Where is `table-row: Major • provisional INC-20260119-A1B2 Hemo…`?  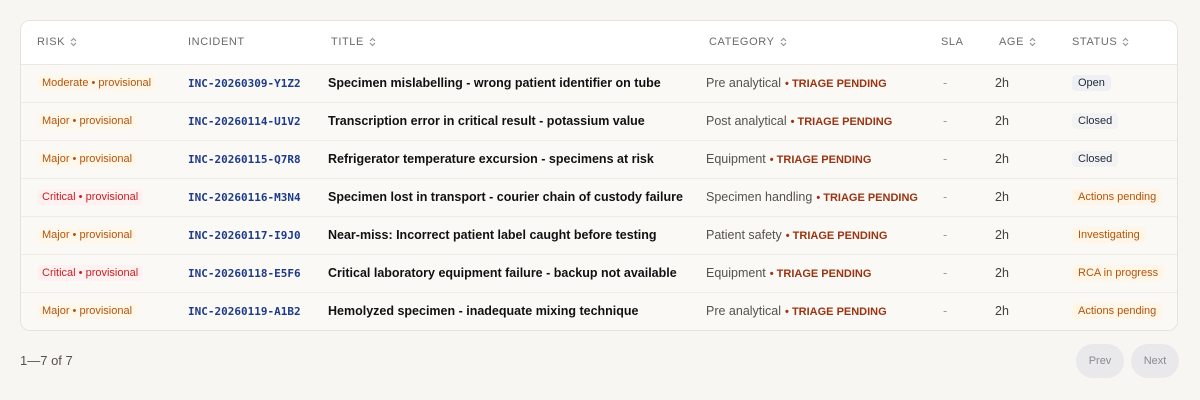
table-row: Major • provisional INC-20260119-A1B2 Hemo… is located at coordinates (599, 310).